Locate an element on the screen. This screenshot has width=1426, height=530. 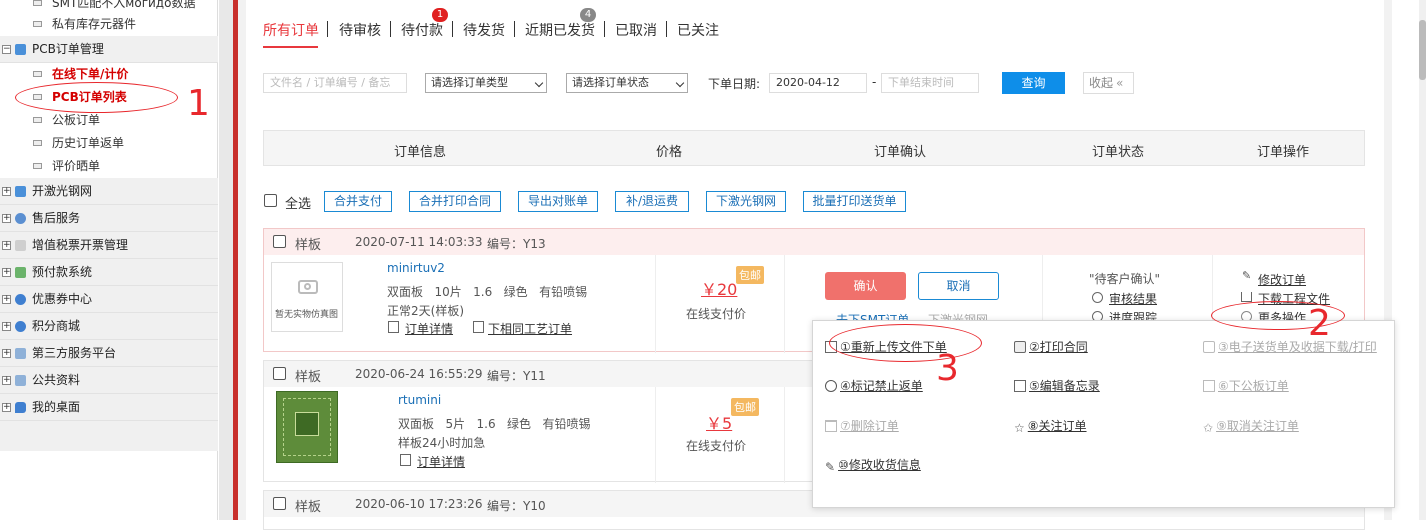
merge-pay-button: 合并支付 is located at coordinates (358, 201).